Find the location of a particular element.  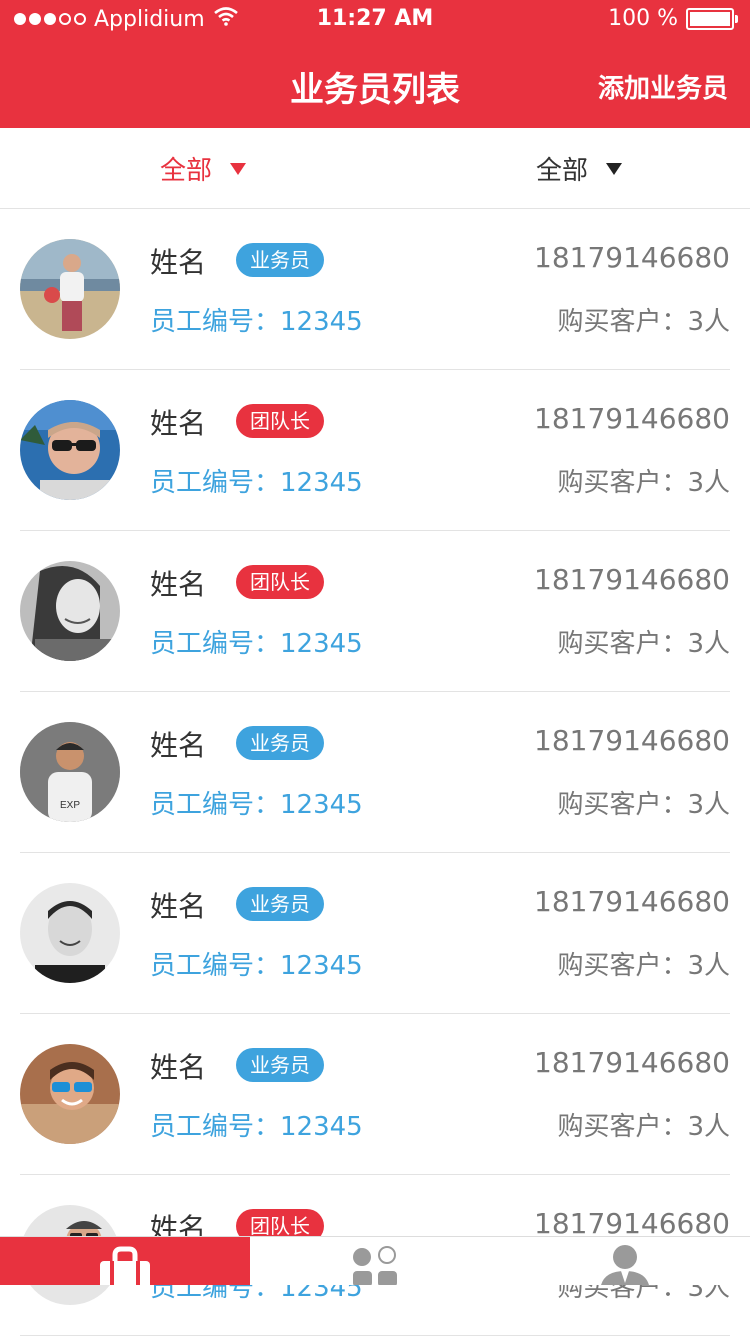

grid-icon is located at coordinates (375, 1266).